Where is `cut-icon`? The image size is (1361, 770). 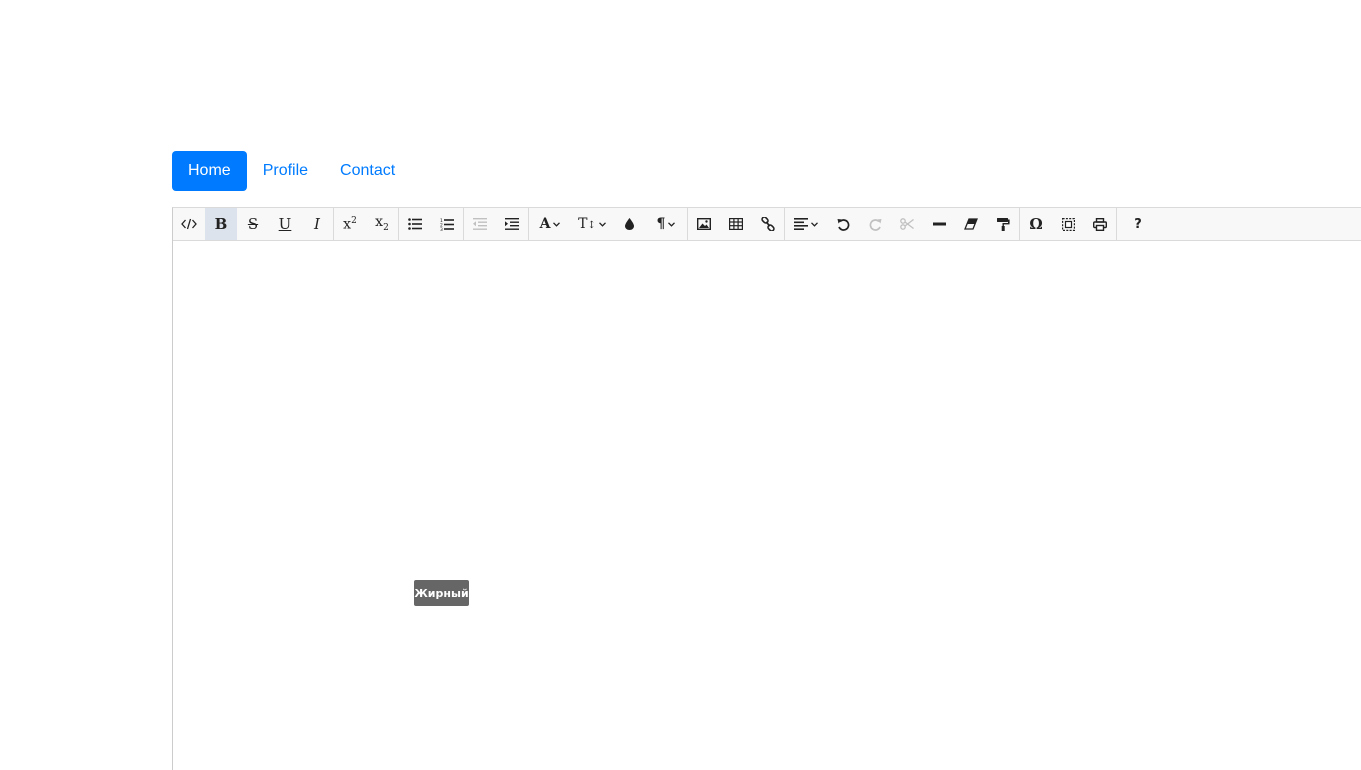 cut-icon is located at coordinates (907, 224).